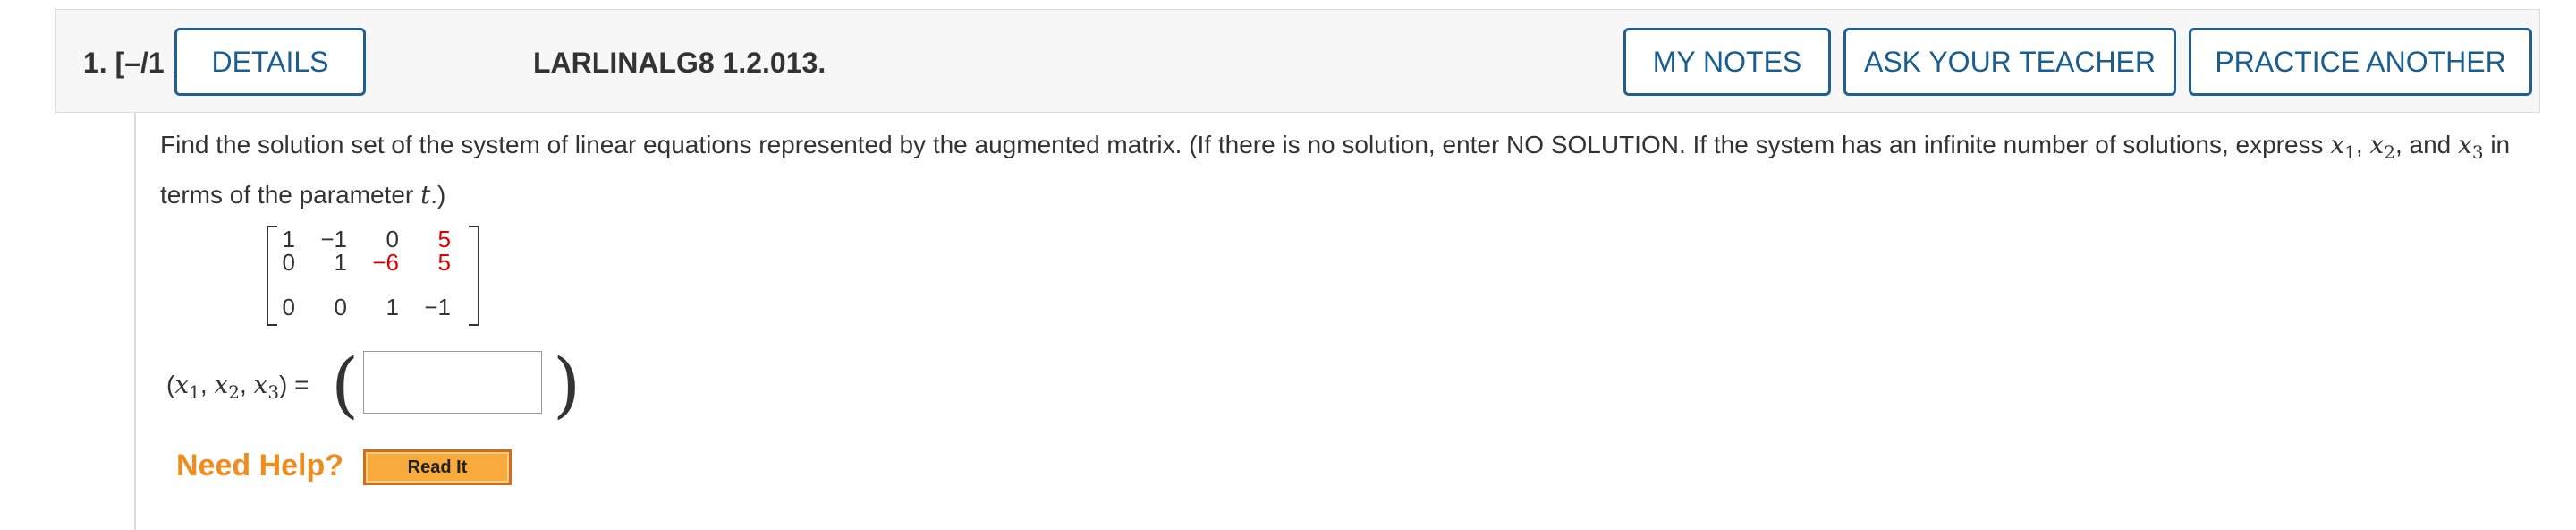  Describe the element at coordinates (237, 386) in the screenshot. I see `answer-label: (x1, x2, x3) =` at that location.